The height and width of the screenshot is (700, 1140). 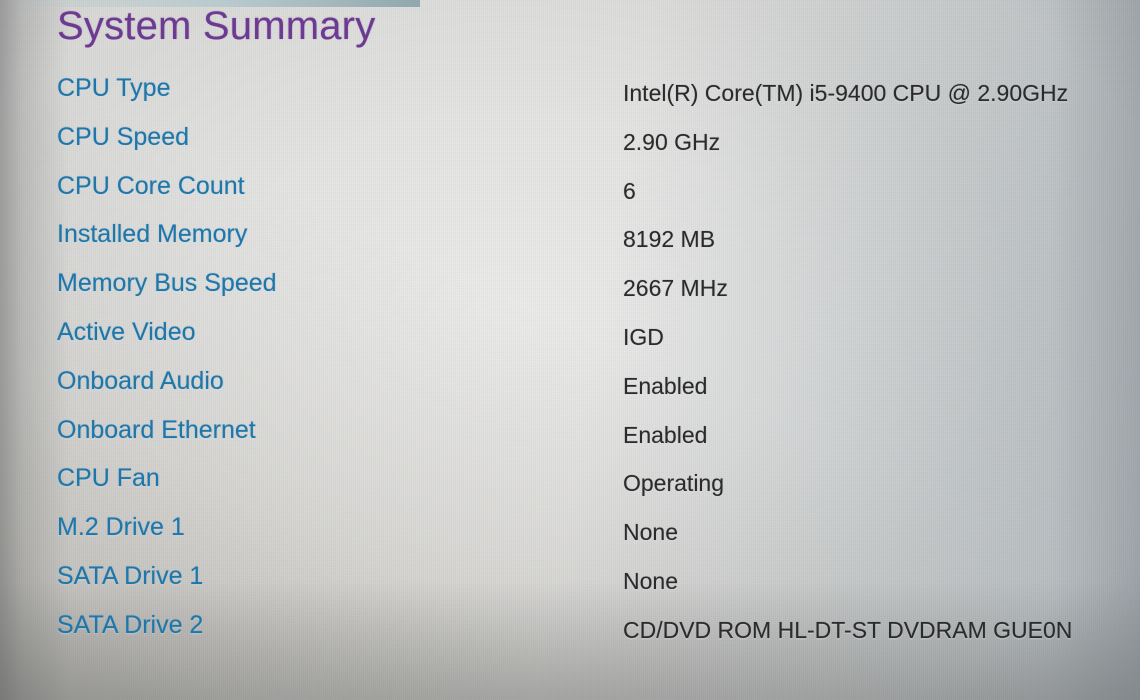 What do you see at coordinates (140, 380) in the screenshot?
I see `summary-row-label: Onboard Audio` at bounding box center [140, 380].